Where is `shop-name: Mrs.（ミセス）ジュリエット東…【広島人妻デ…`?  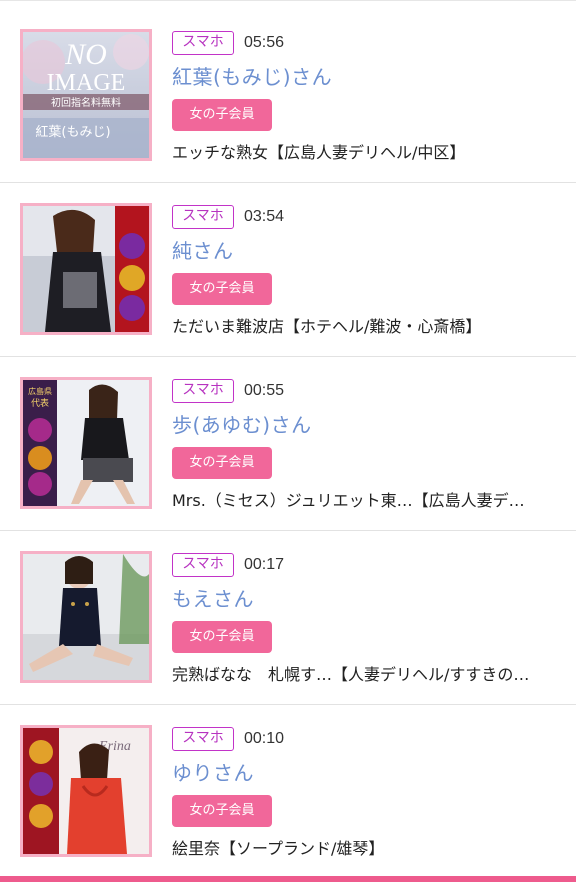 shop-name: Mrs.（ミセス）ジュリエット東…【広島人妻デ… is located at coordinates (367, 501).